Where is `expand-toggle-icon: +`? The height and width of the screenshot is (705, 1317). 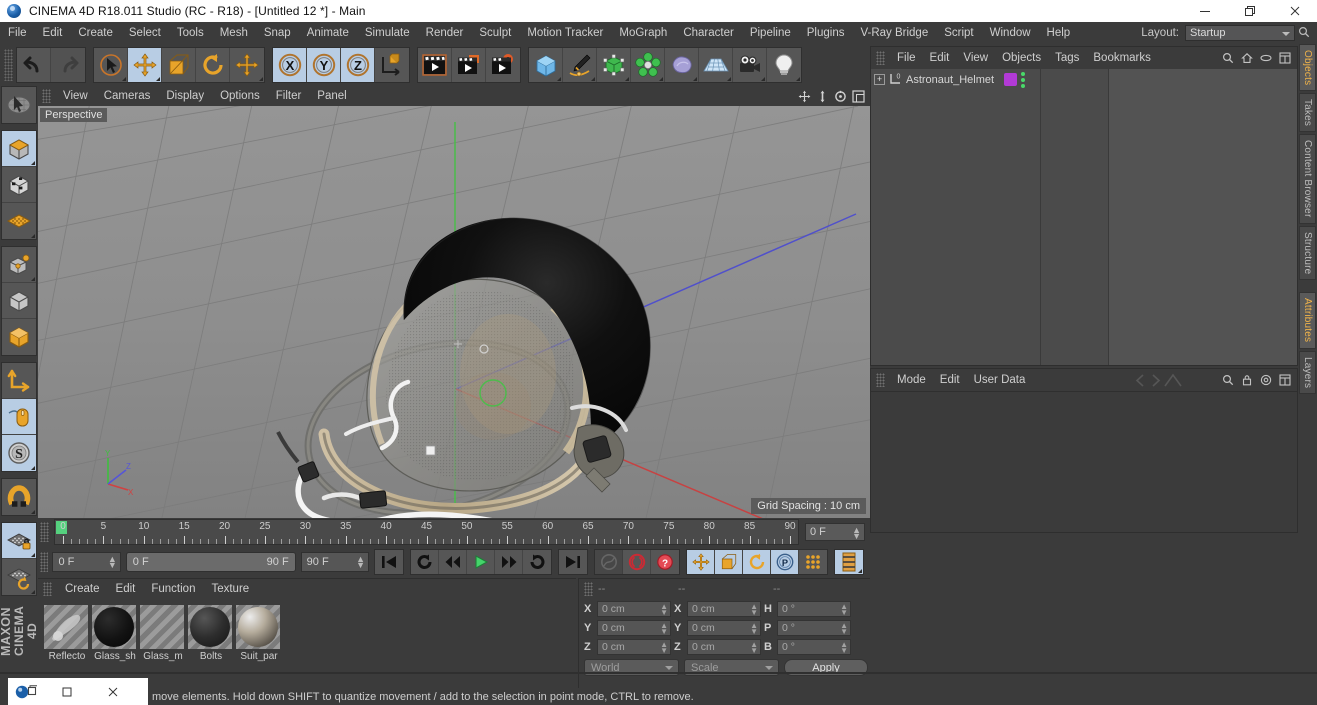
expand-toggle-icon: + is located at coordinates (879, 79).